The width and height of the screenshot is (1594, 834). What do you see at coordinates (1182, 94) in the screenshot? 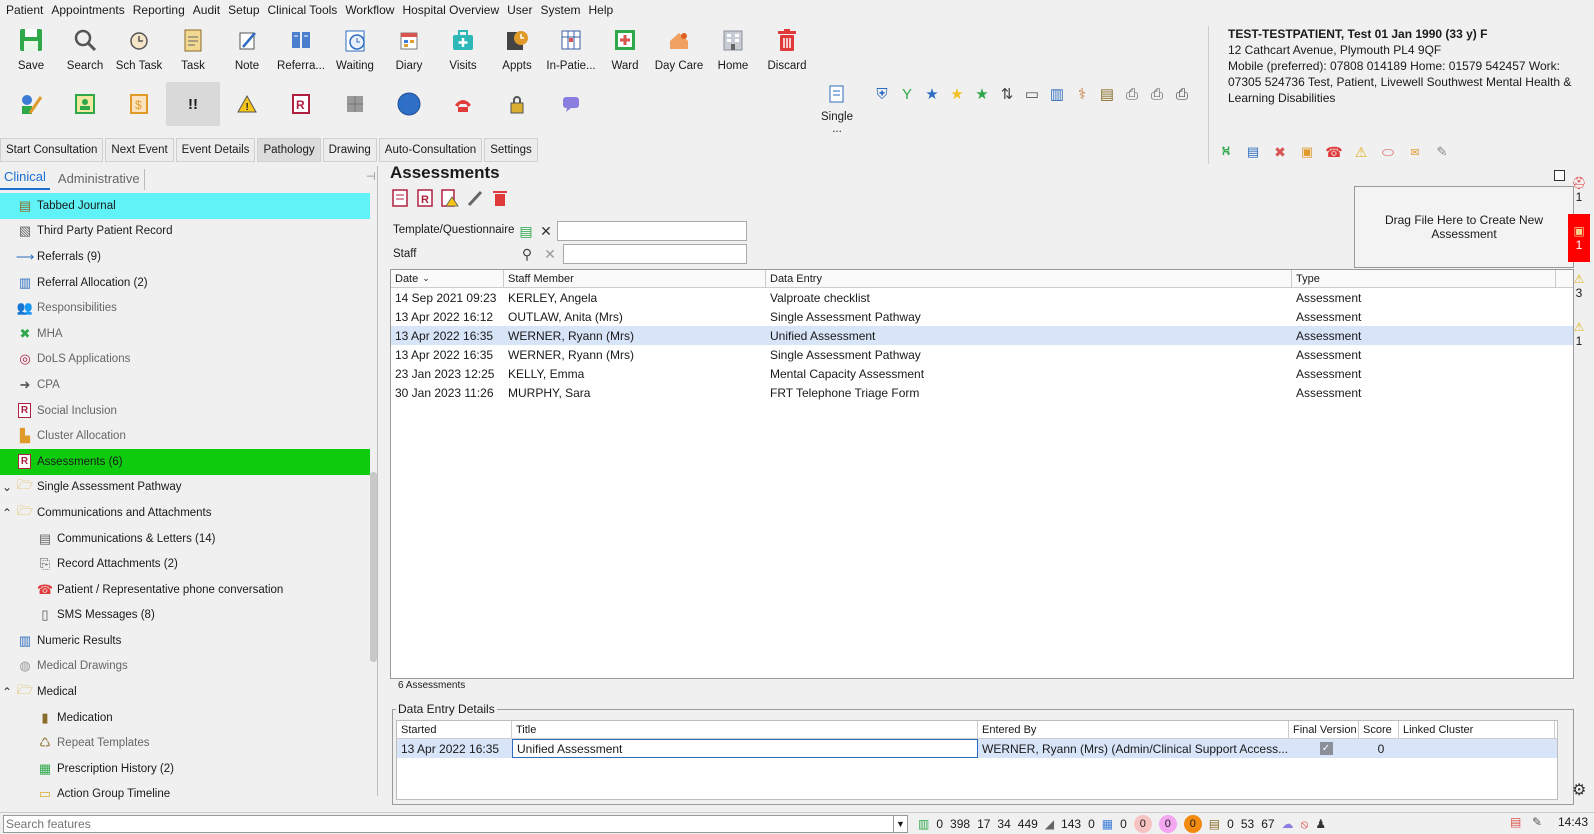
I see `printer-icon: ⎙` at bounding box center [1182, 94].